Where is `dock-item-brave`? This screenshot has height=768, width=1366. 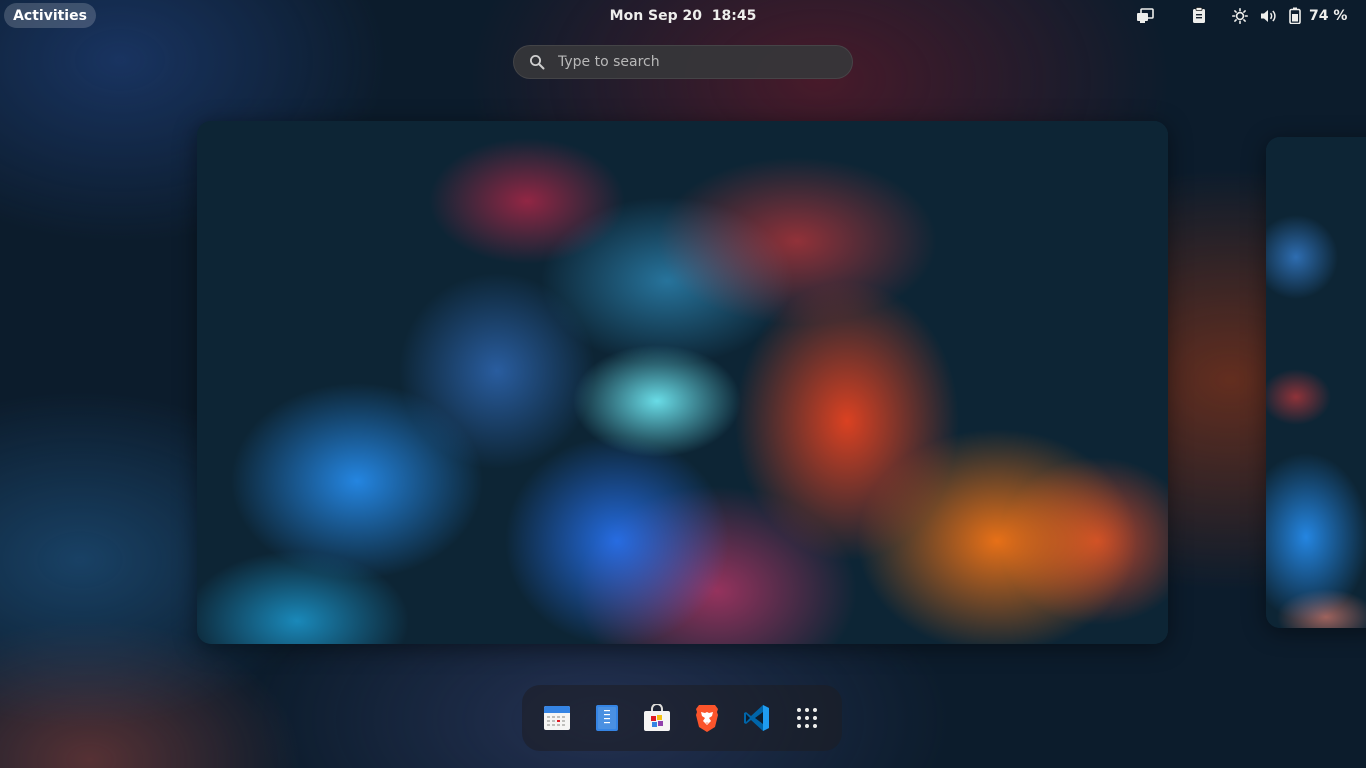
dock-item-brave is located at coordinates (707, 718).